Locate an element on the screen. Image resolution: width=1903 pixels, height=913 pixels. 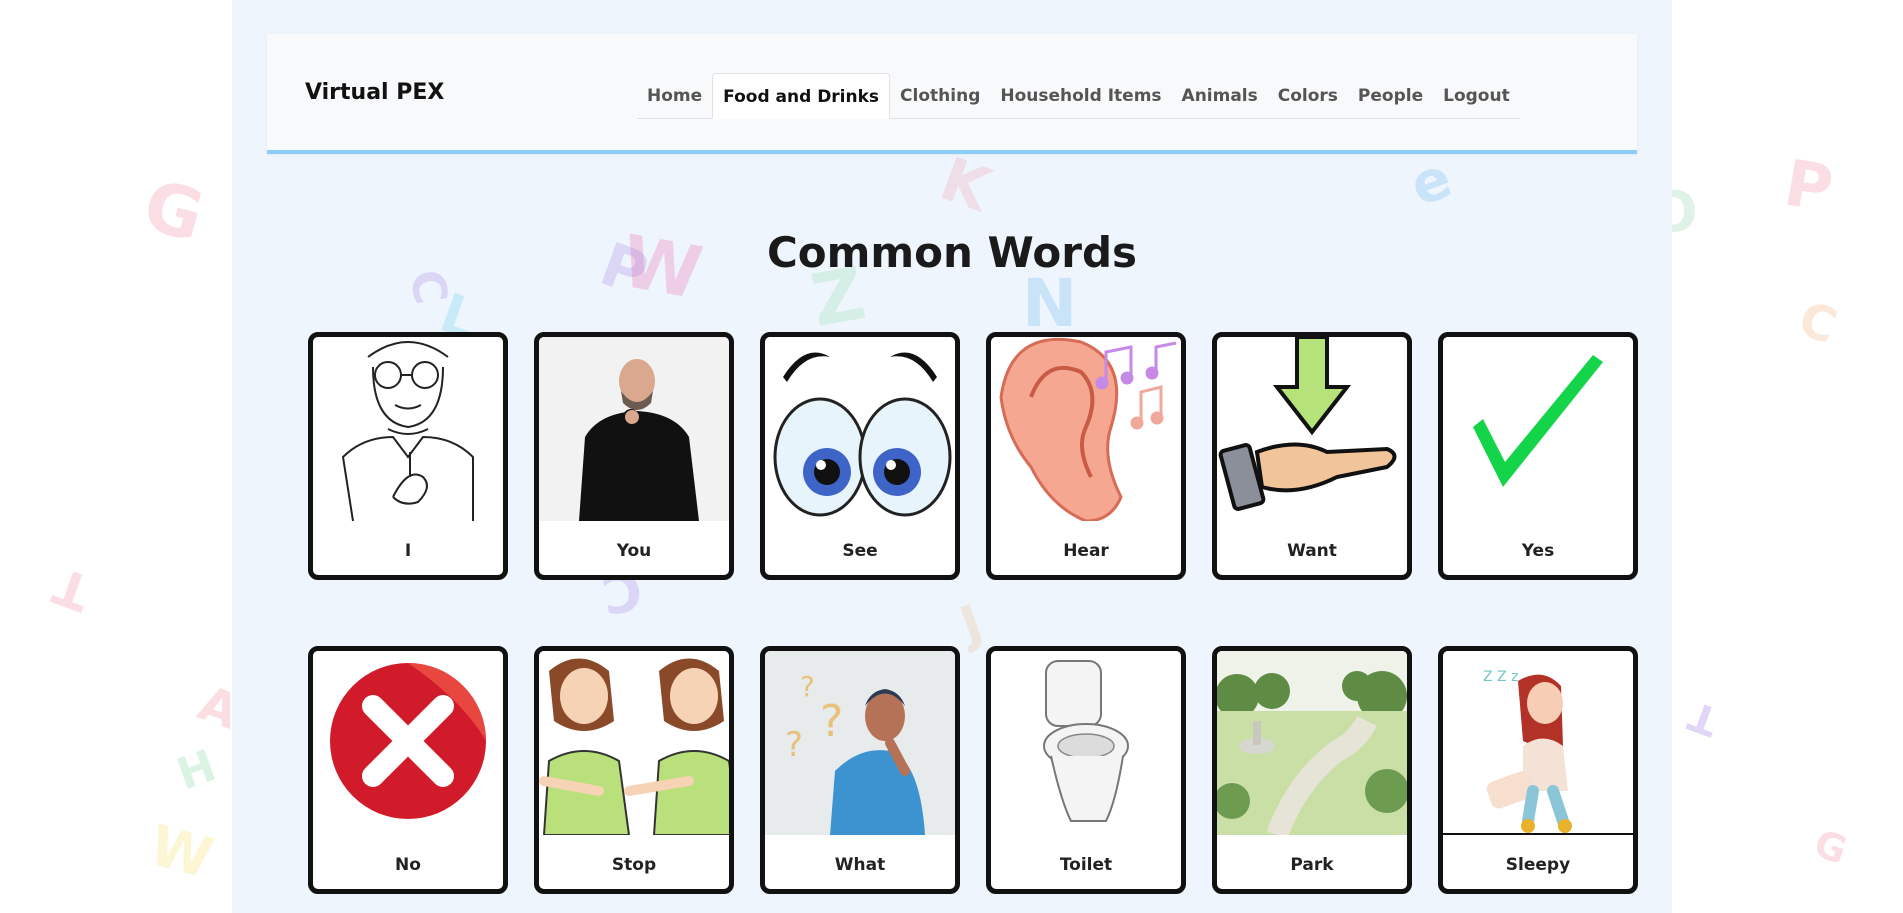
word-card-hear: Hear is located at coordinates (1086, 456).